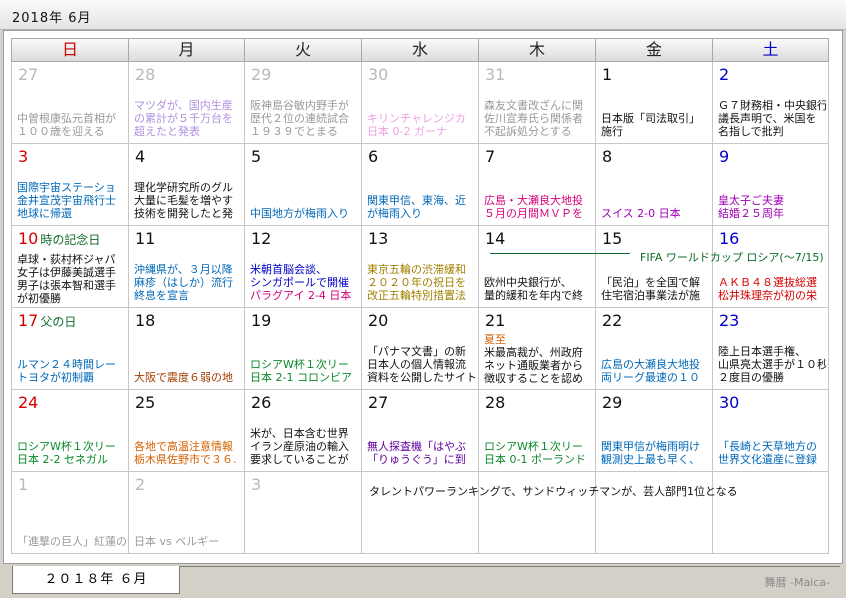  What do you see at coordinates (655, 131) in the screenshot?
I see `event-text: 施行` at bounding box center [655, 131].